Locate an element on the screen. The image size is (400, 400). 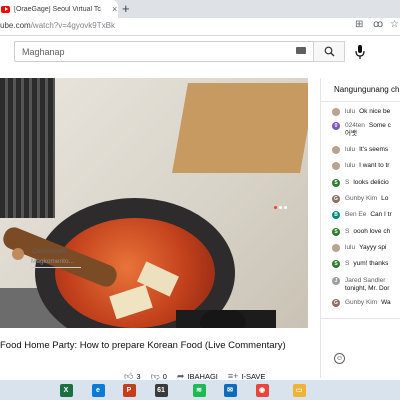
chat-message: 0 024ten Some c 어뱃 is located at coordinates (366, 130).